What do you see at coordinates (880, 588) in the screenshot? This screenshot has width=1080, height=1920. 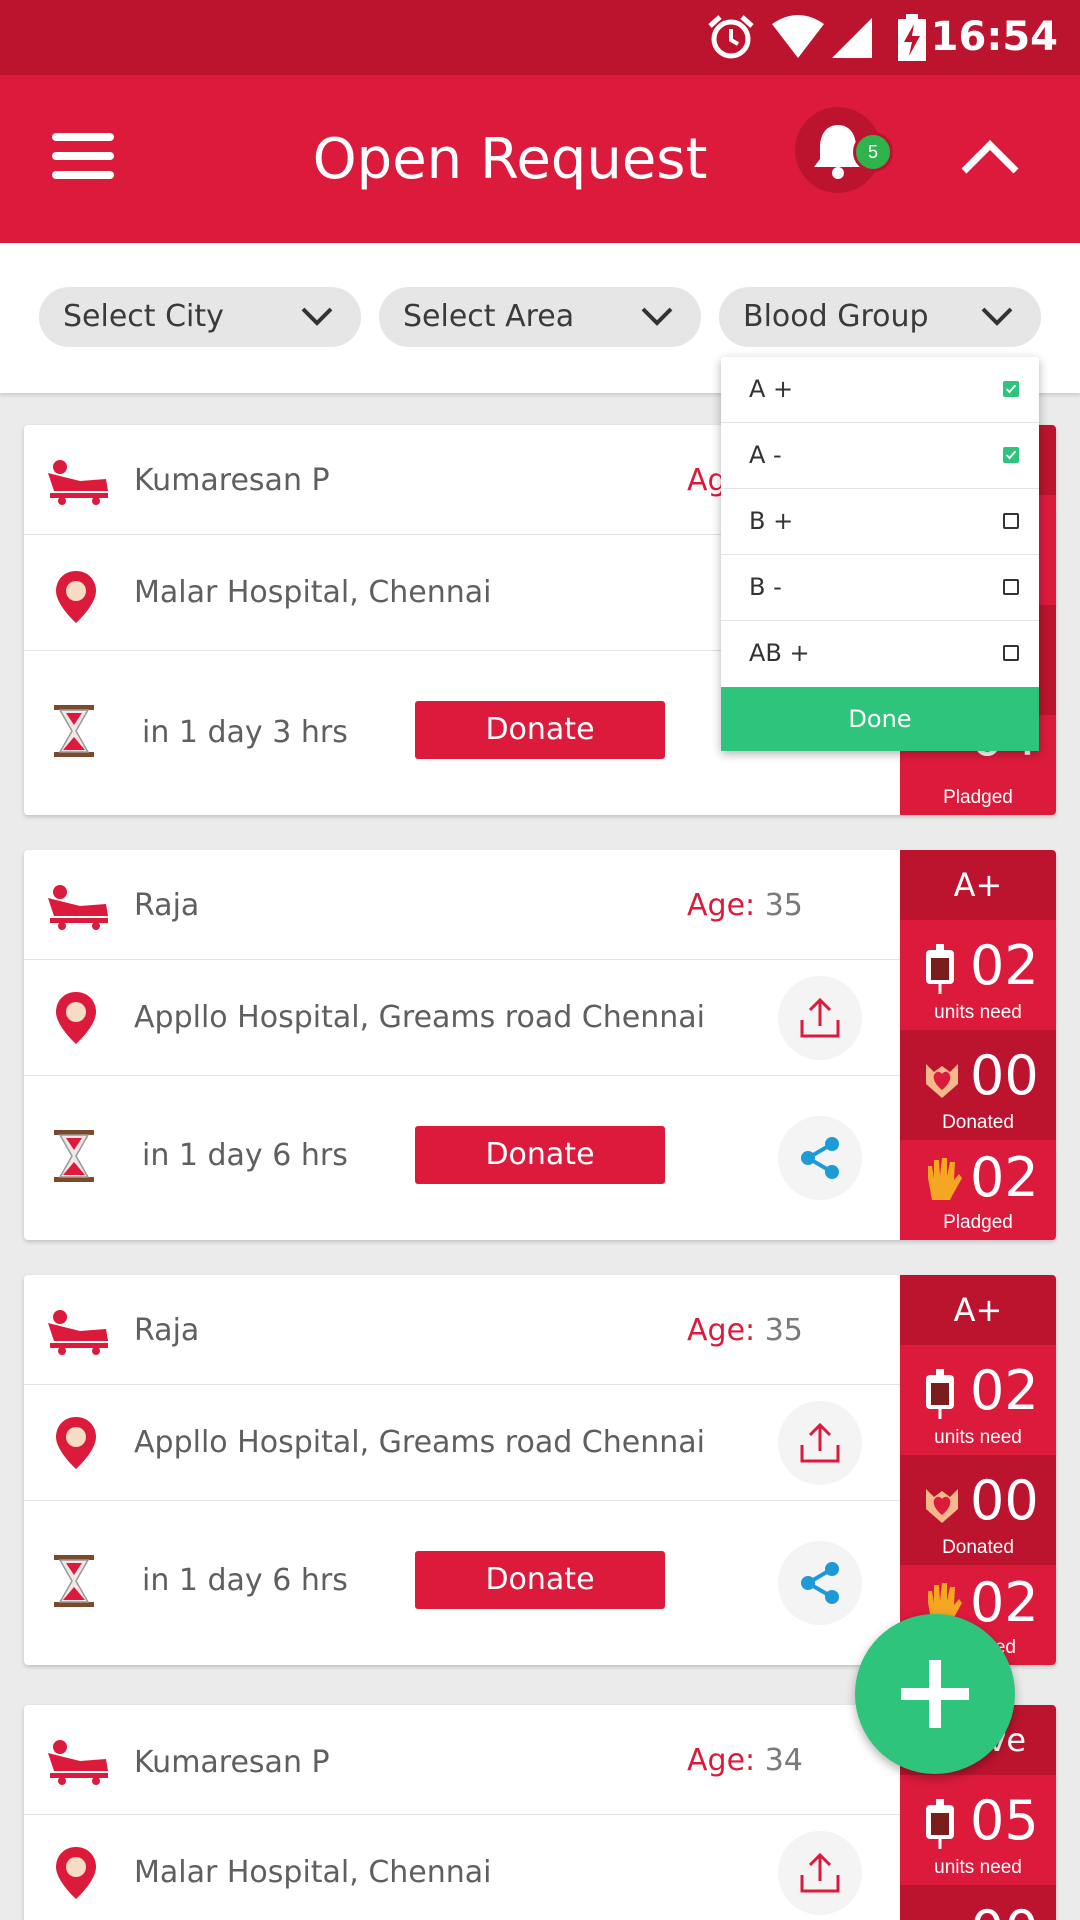 I see `blood-group-option: B -` at bounding box center [880, 588].